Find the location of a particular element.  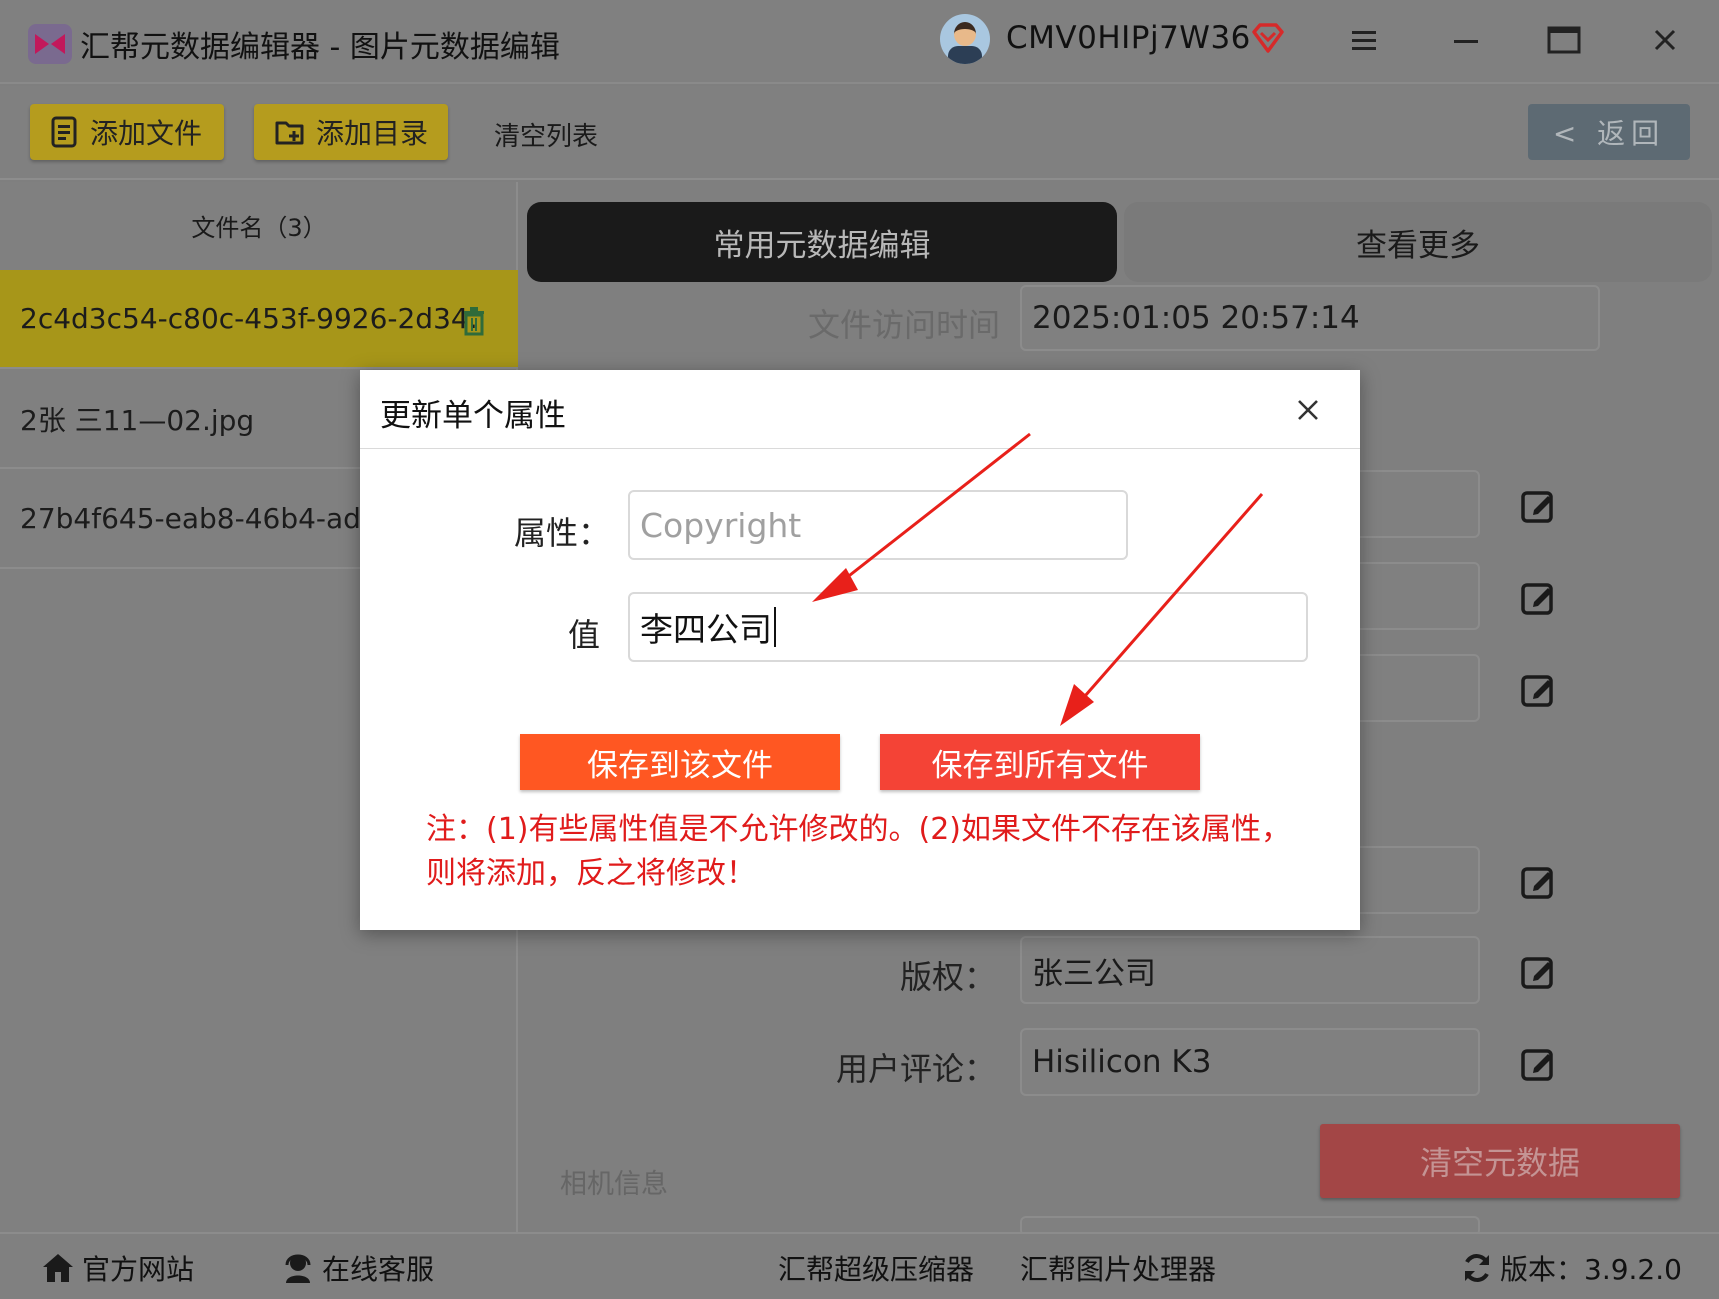

save-to-all-files-button: 保存到所有文件 is located at coordinates (1040, 762).